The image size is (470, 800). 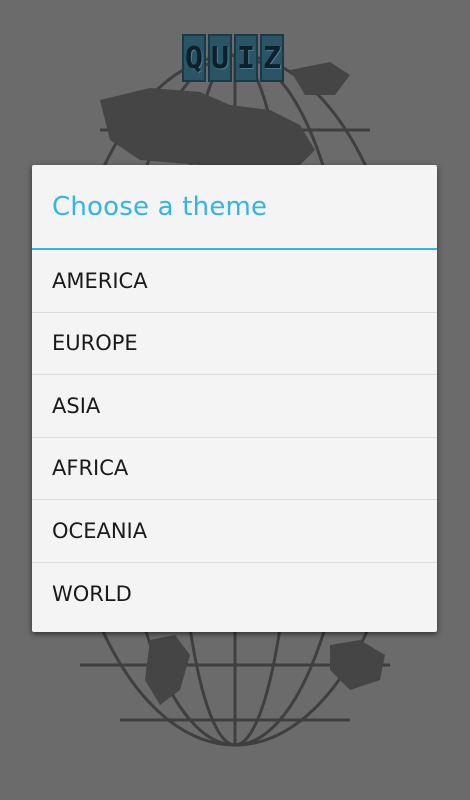 What do you see at coordinates (234, 531) in the screenshot?
I see `theme-item-oceania: OCEANIA` at bounding box center [234, 531].